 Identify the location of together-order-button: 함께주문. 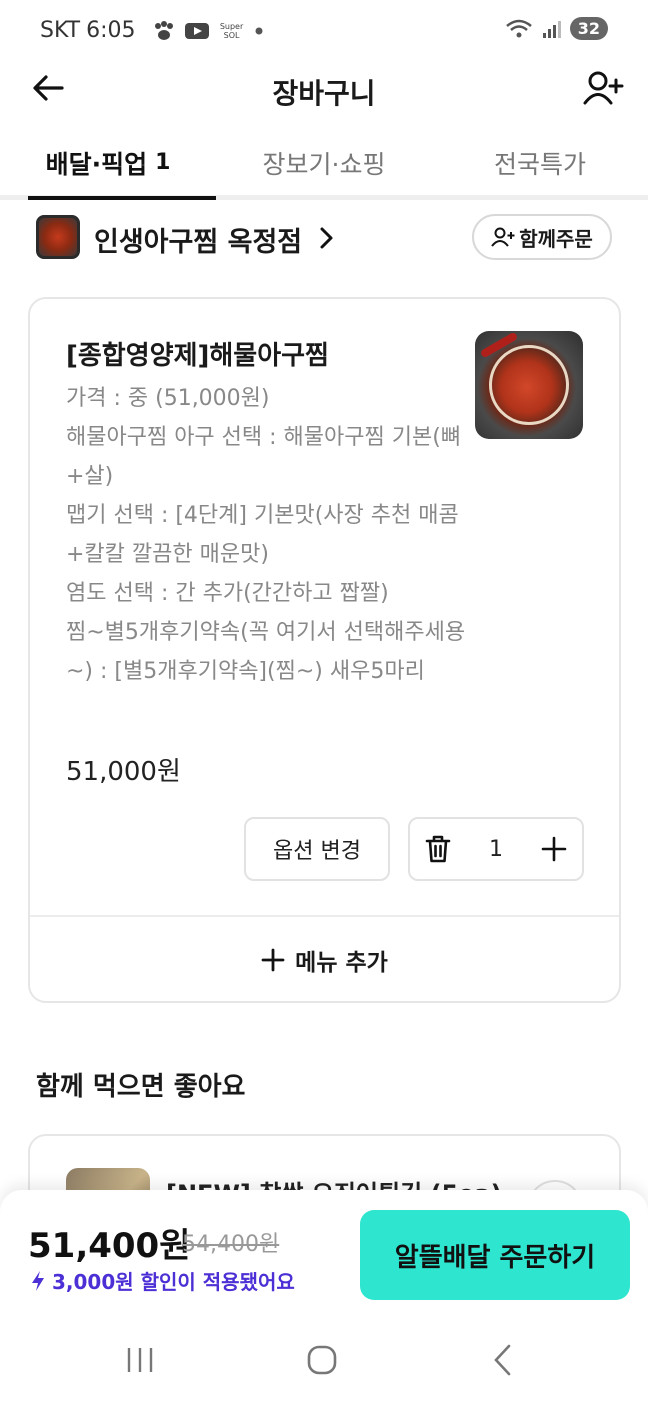
(542, 237).